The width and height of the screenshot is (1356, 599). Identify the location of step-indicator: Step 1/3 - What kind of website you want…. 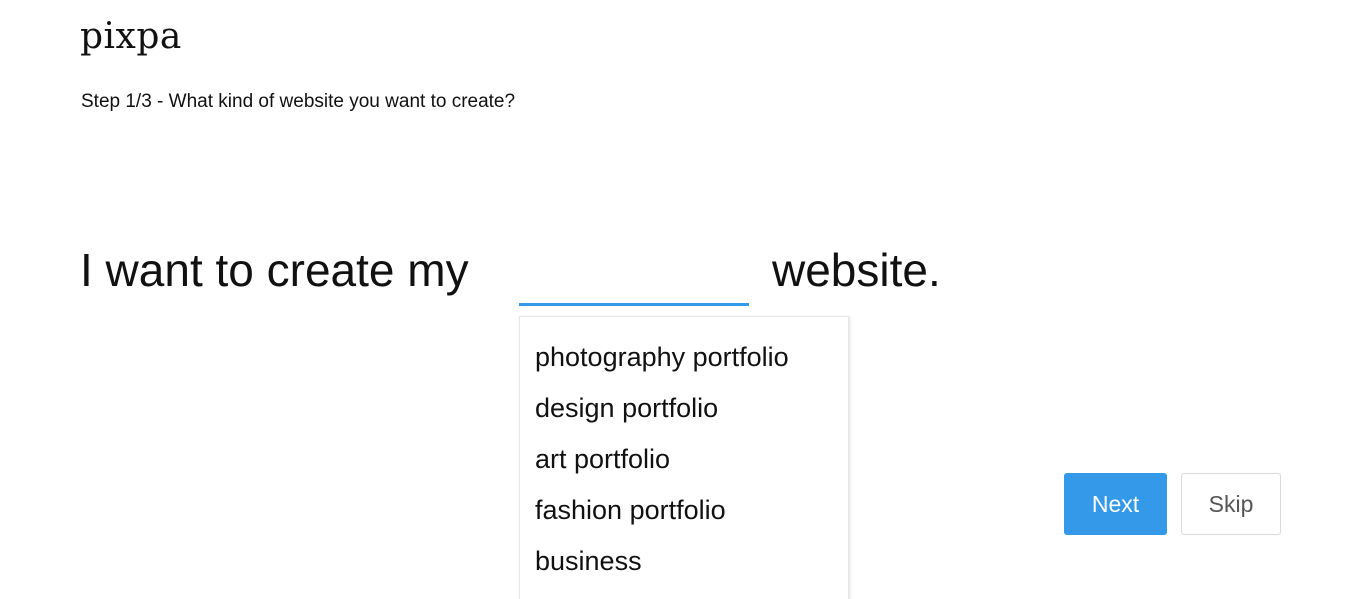
(298, 101).